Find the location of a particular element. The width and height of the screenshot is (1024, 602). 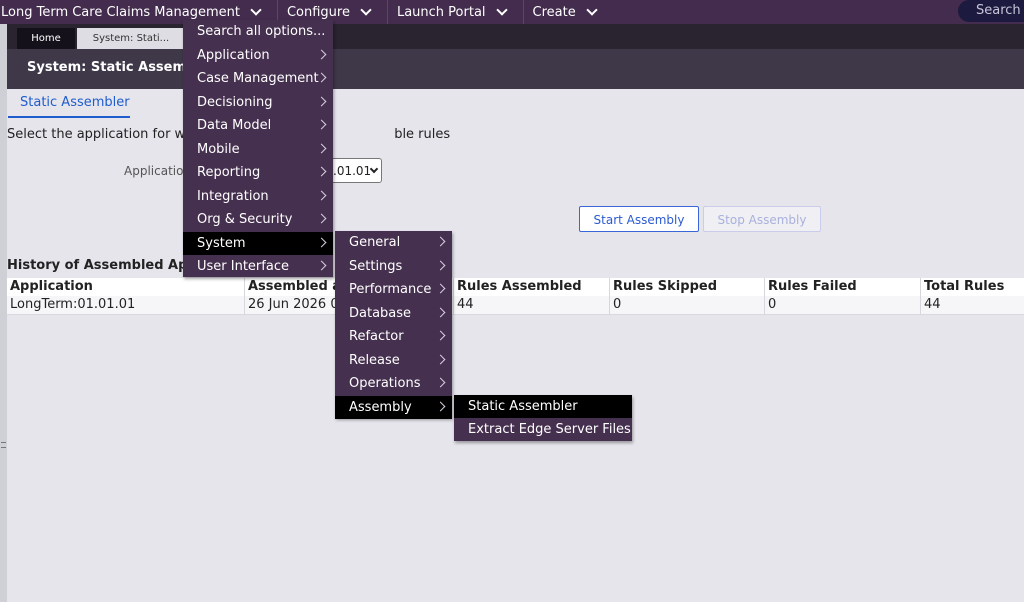

create-menu-button: Create is located at coordinates (568, 12).